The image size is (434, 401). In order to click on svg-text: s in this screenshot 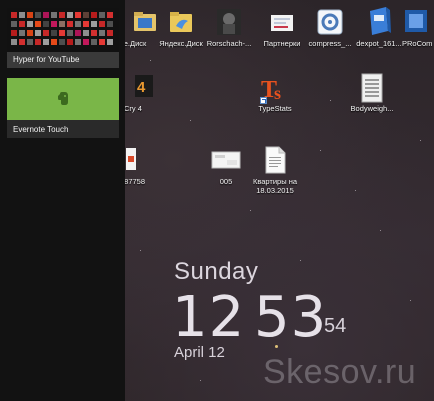, I will do `click(277, 93)`.